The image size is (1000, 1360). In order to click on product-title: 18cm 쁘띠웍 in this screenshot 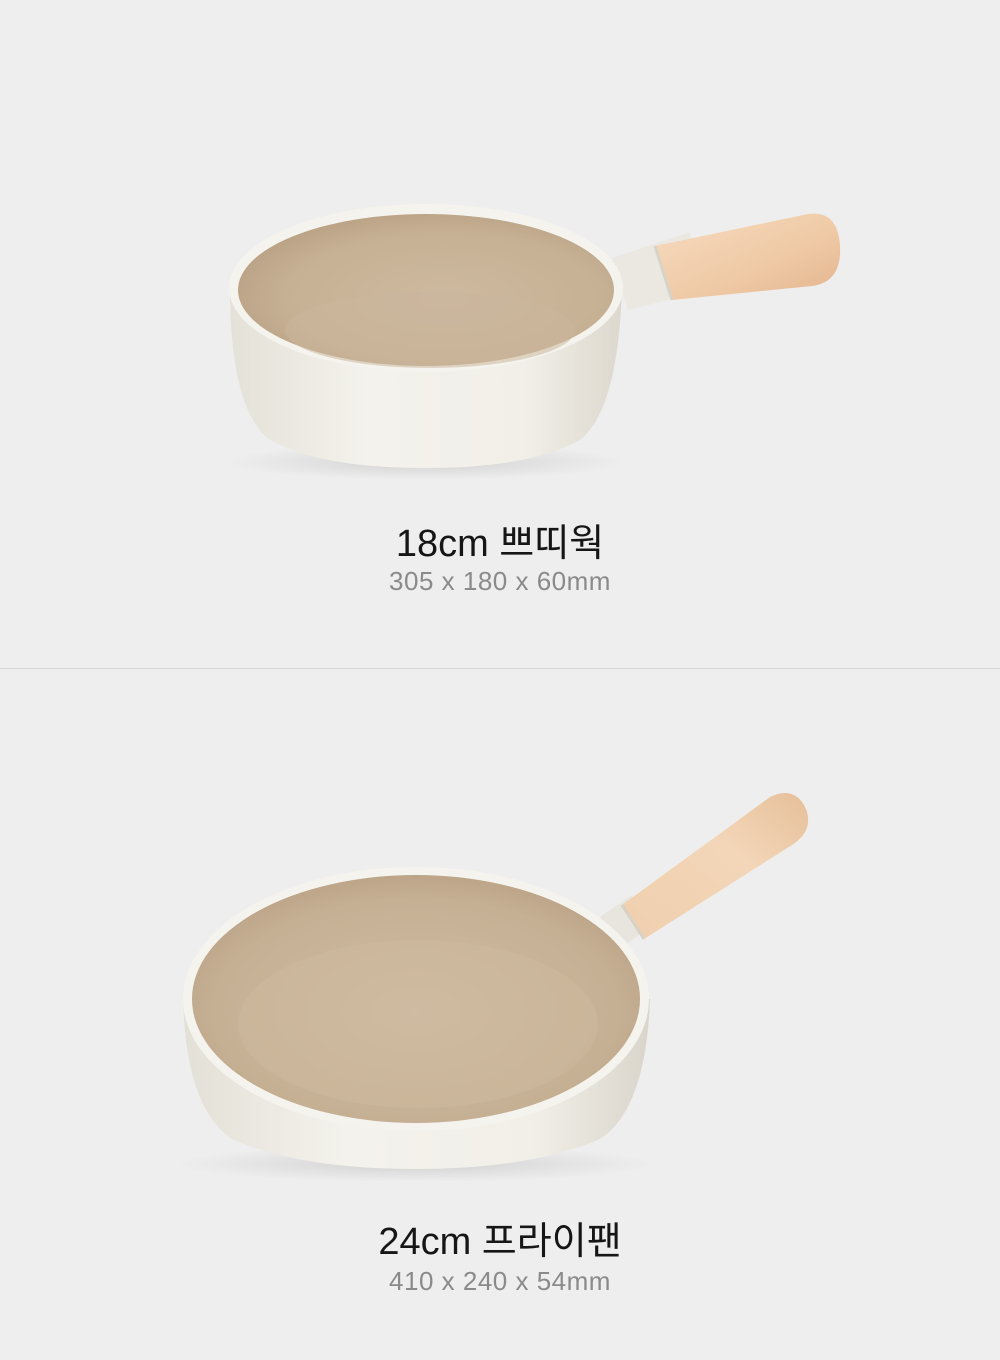, I will do `click(500, 544)`.